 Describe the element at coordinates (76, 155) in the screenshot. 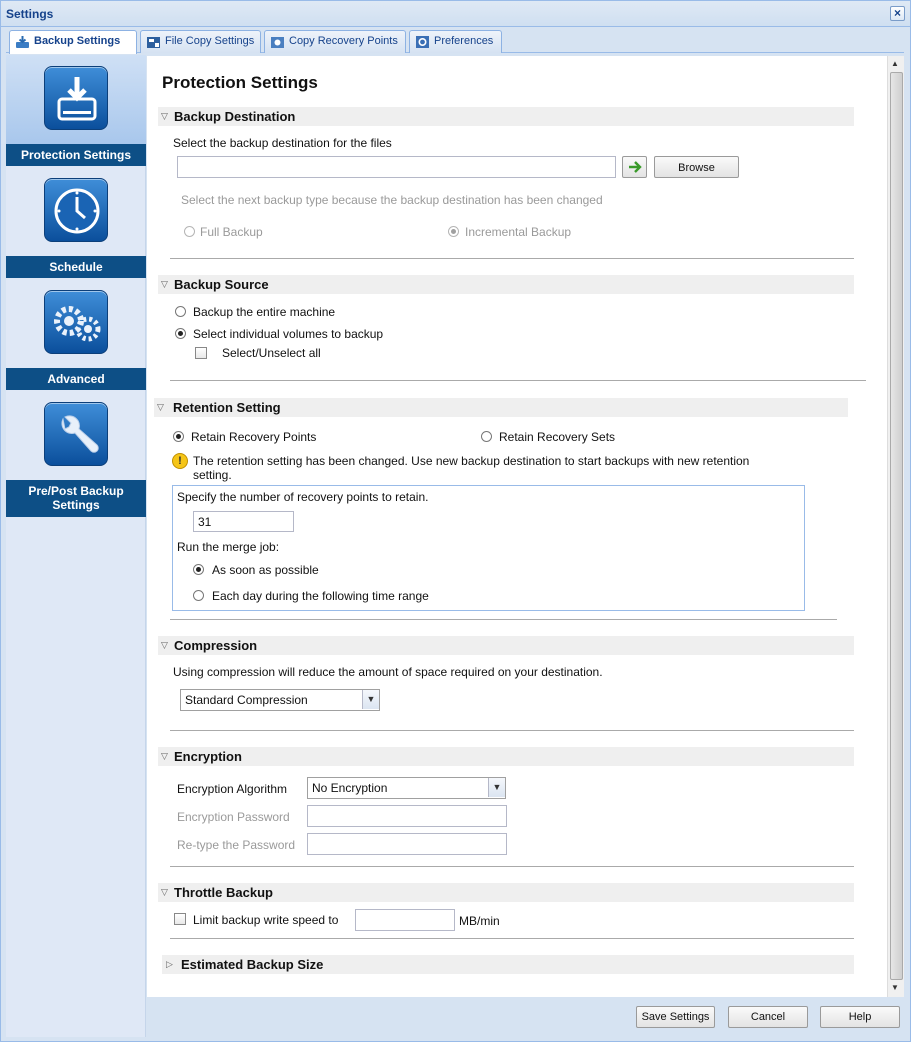

I see `sidebar-item-label: Protection Settings` at that location.